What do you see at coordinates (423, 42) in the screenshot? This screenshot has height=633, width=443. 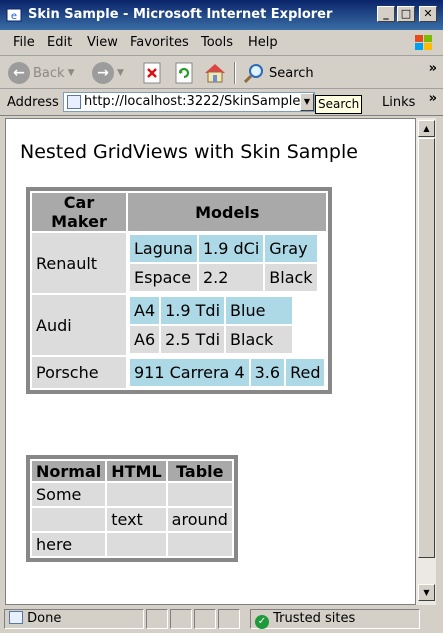 I see `windows-logo-icon` at bounding box center [423, 42].